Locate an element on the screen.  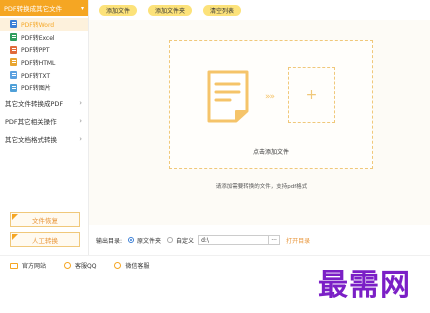
sidebar-item-label: PDF转TXT is located at coordinates (36, 76).